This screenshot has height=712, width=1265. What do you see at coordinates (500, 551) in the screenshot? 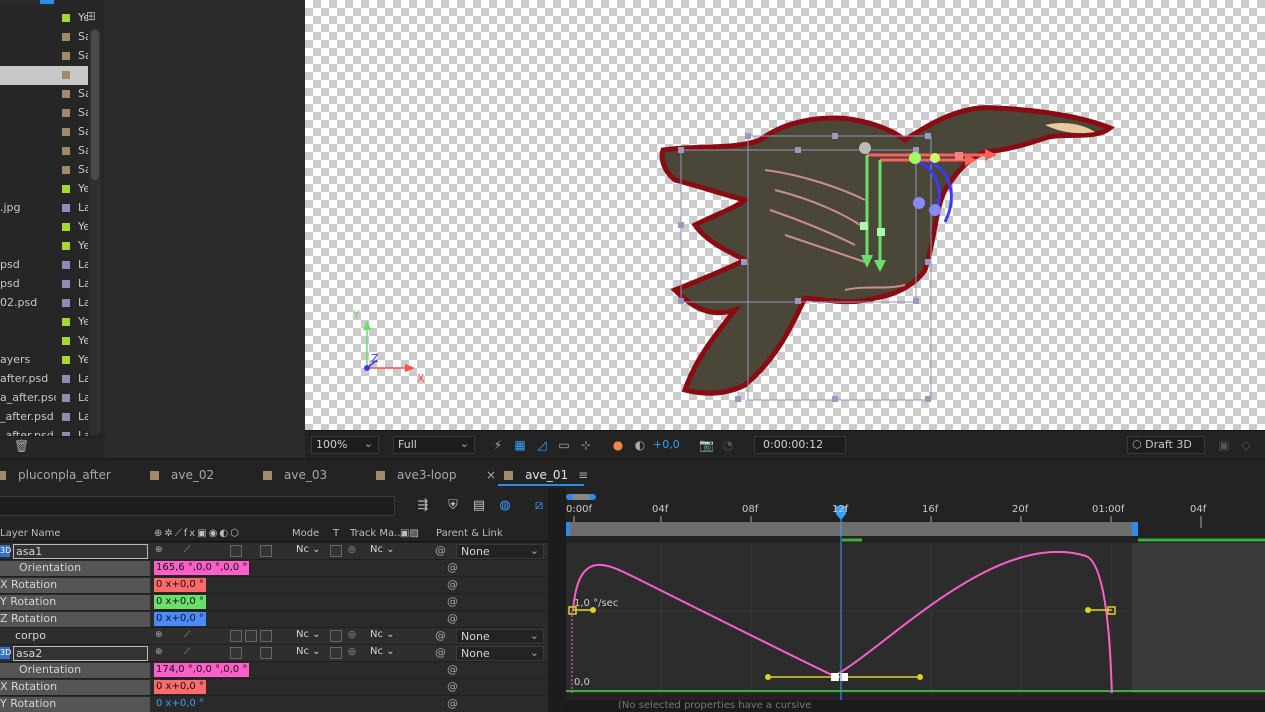
I see `parent-dropdown: None ⌄` at bounding box center [500, 551].